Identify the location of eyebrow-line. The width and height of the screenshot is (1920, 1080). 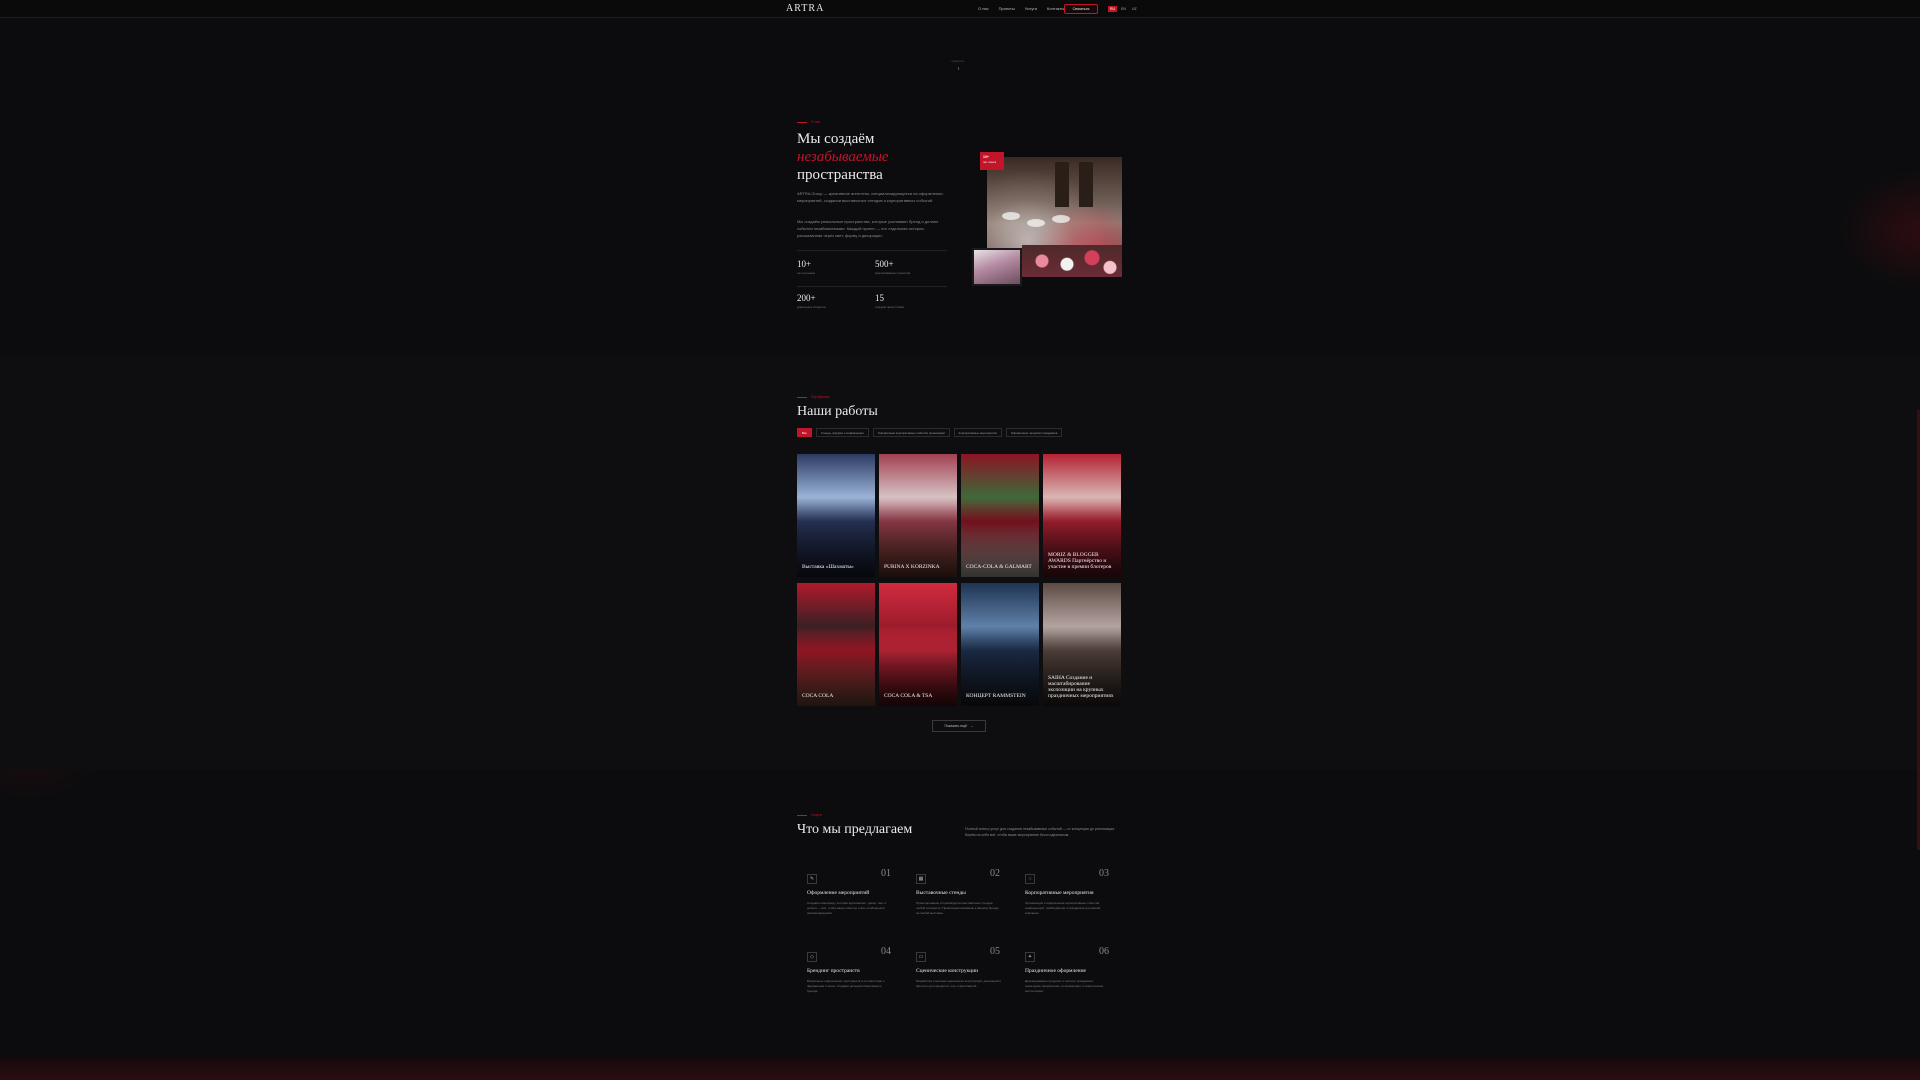
(802, 122).